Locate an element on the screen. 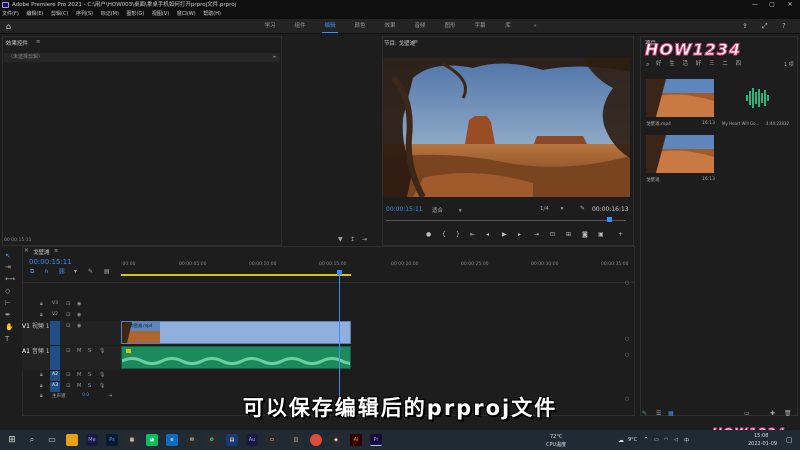 The width and height of the screenshot is (800, 450). mail-icon: ✉ is located at coordinates (192, 440).